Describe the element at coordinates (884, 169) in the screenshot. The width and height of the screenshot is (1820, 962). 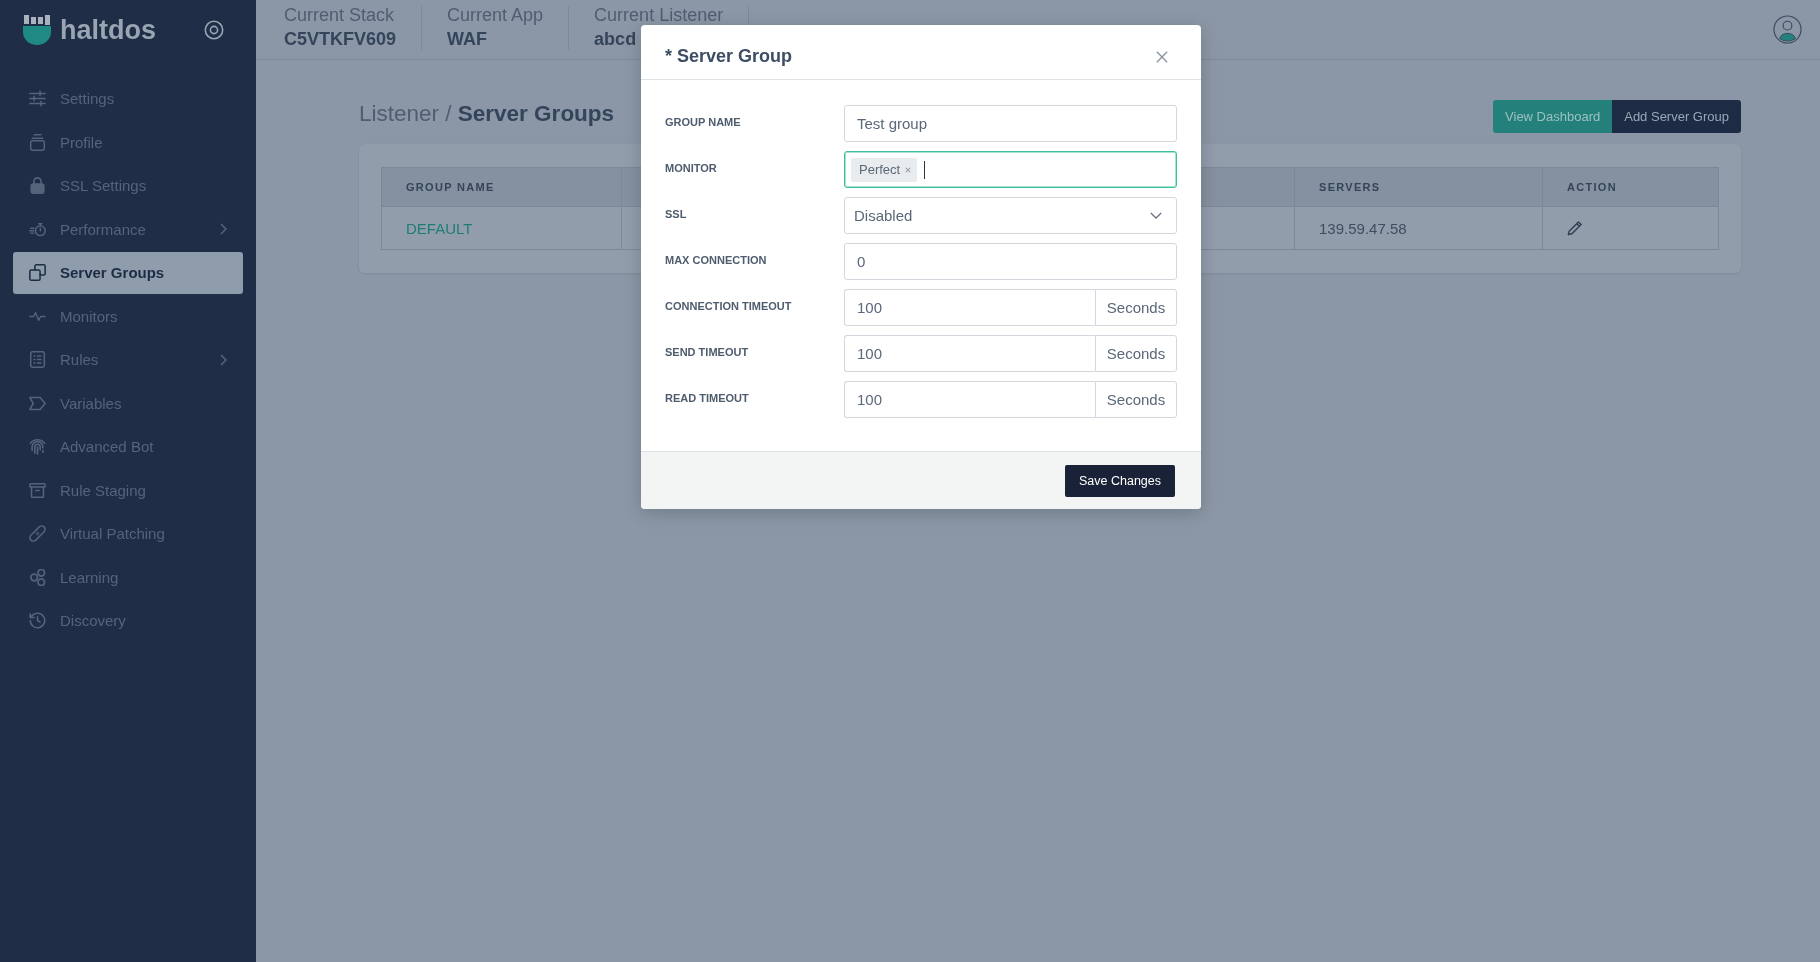
I see `selected-tag: Perfect` at that location.